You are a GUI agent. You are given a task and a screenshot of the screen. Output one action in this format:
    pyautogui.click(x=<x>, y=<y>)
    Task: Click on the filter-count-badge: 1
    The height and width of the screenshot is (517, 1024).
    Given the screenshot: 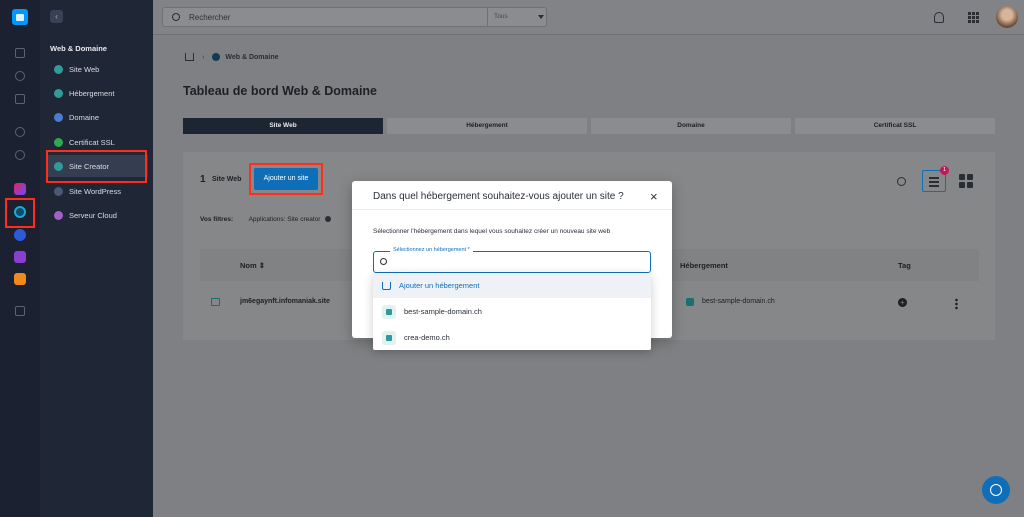 What is the action you would take?
    pyautogui.click(x=944, y=170)
    